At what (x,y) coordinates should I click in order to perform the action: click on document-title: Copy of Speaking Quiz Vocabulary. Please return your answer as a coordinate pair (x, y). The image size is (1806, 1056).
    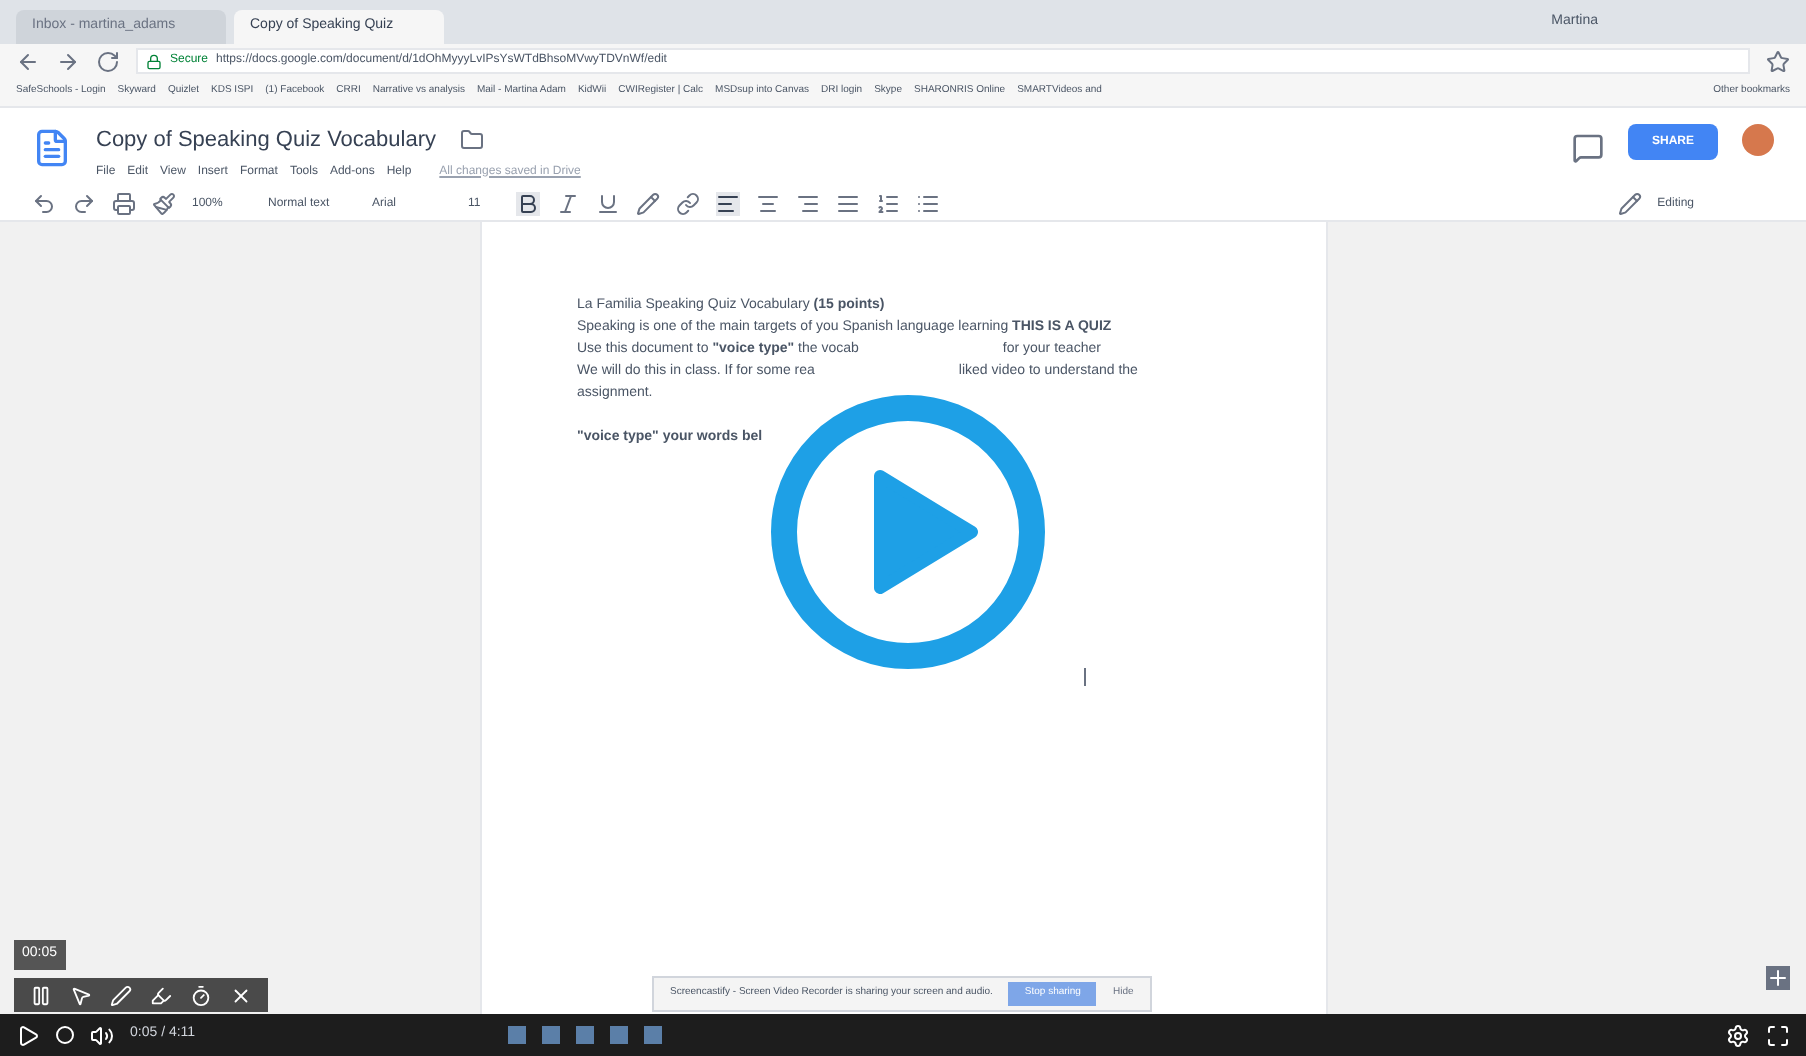
    Looking at the image, I should click on (266, 140).